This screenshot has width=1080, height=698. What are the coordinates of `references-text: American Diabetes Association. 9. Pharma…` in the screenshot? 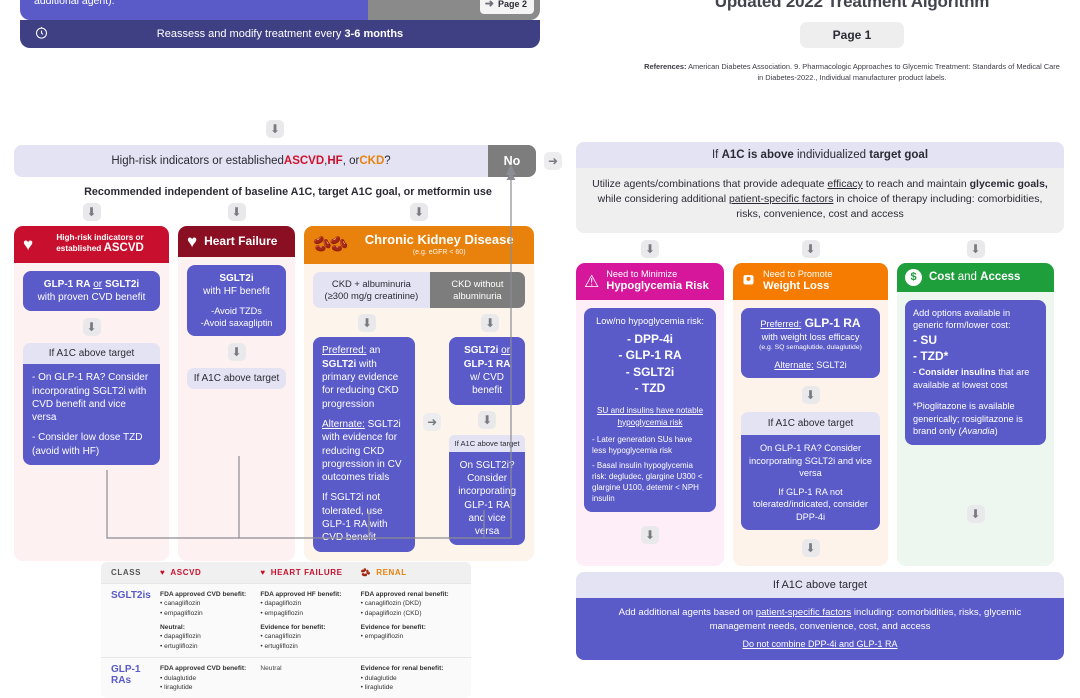 It's located at (873, 72).